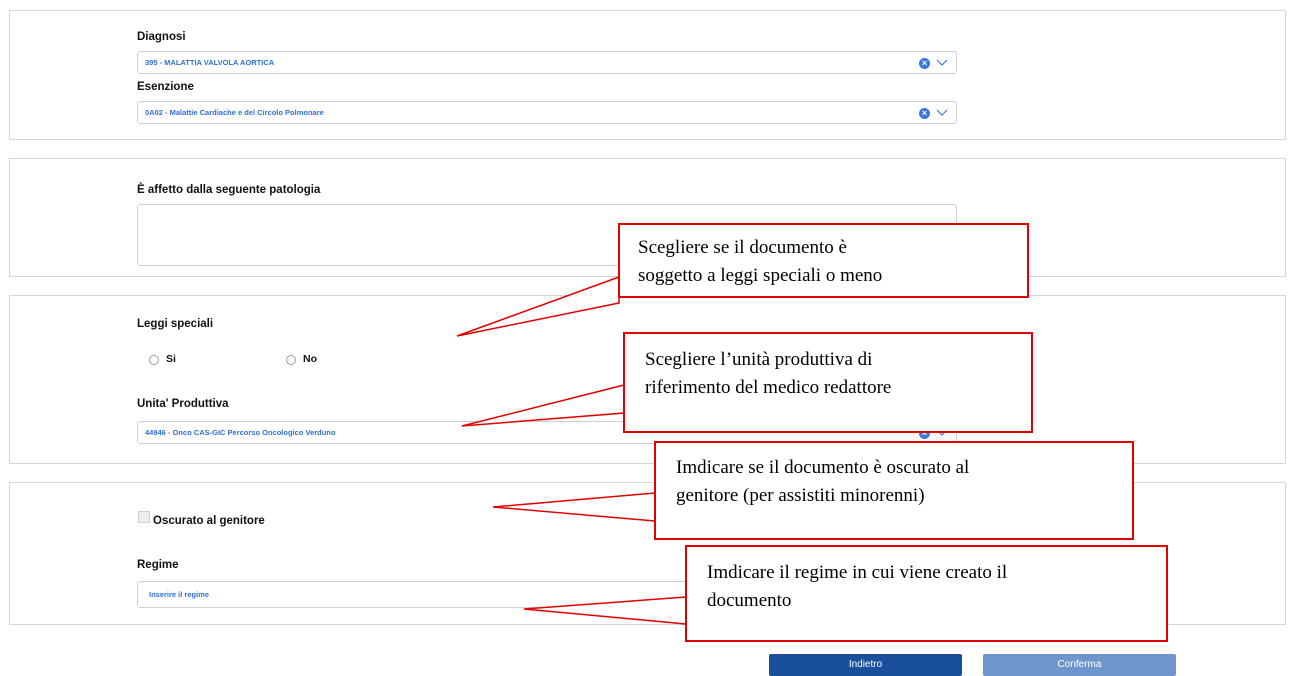  Describe the element at coordinates (760, 275) in the screenshot. I see `callout-text: soggetto a leggi speciali o meno` at that location.